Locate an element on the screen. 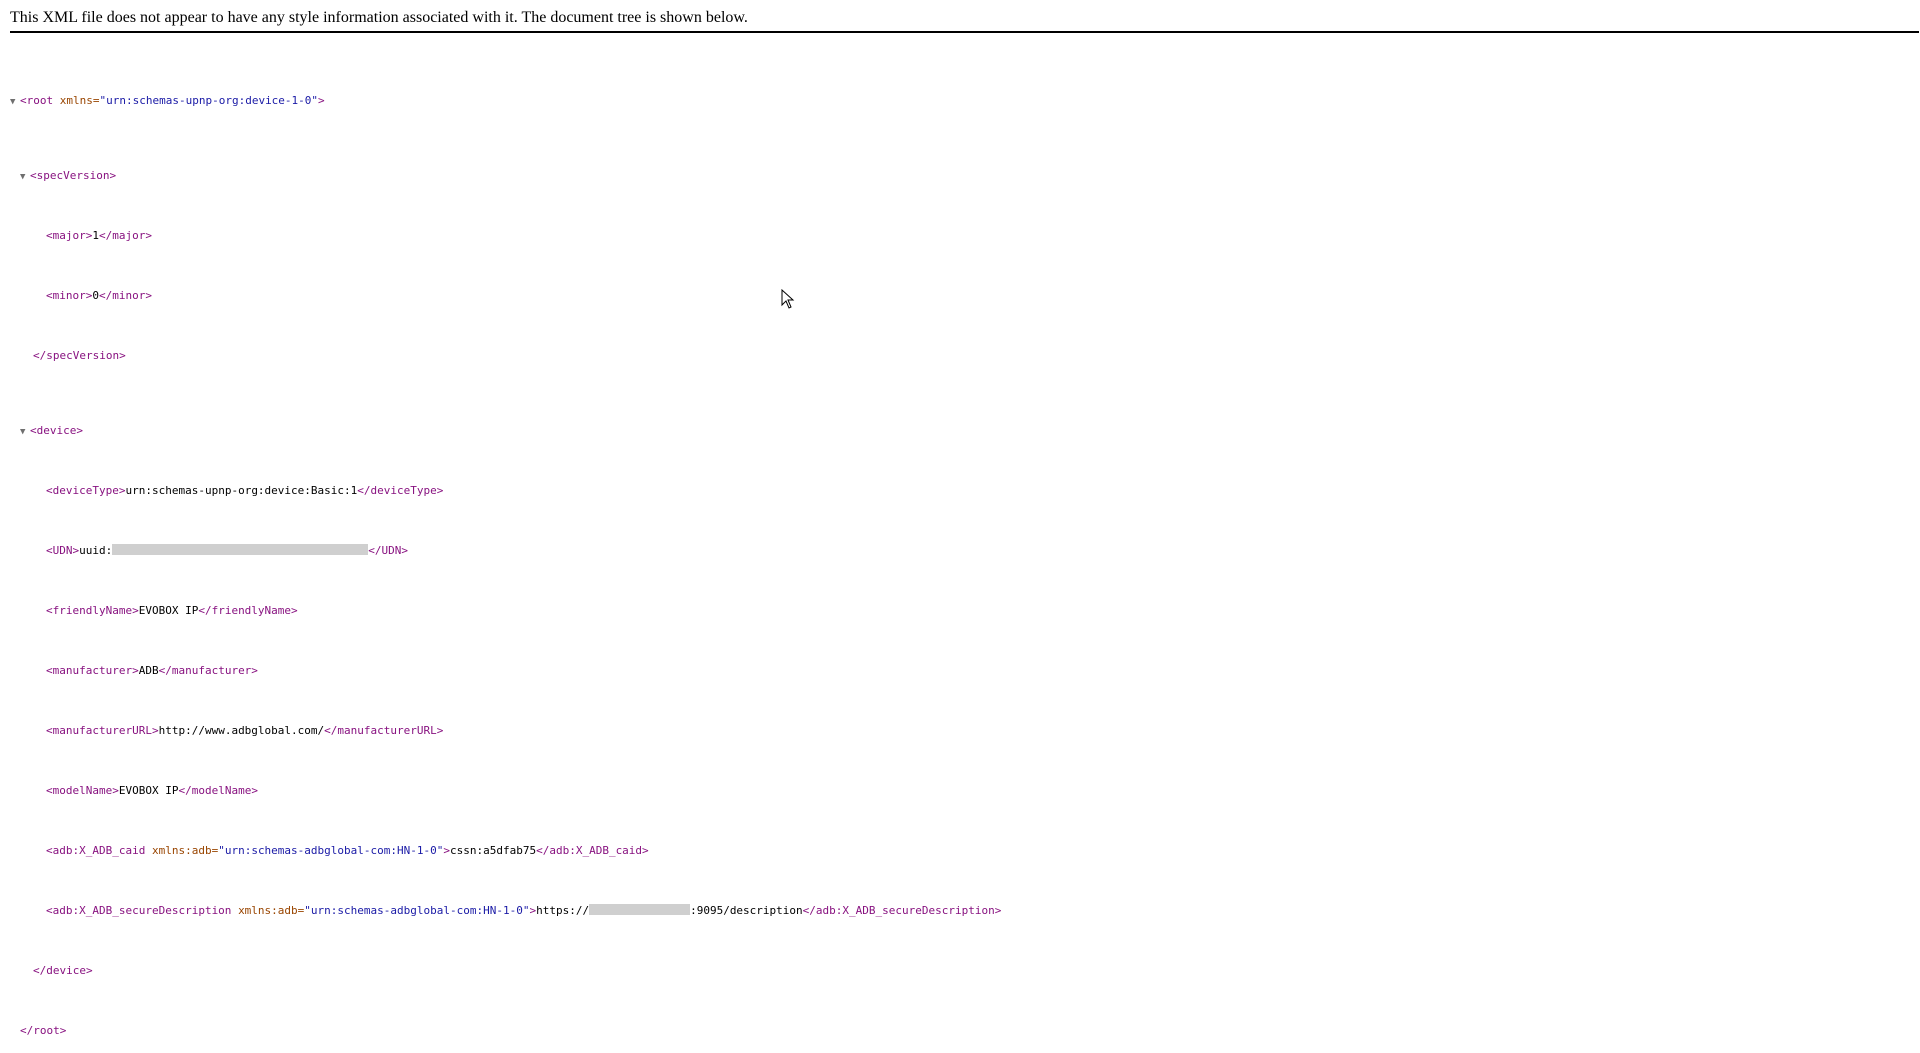  xml-tag: </manufacturerURL> is located at coordinates (384, 730).